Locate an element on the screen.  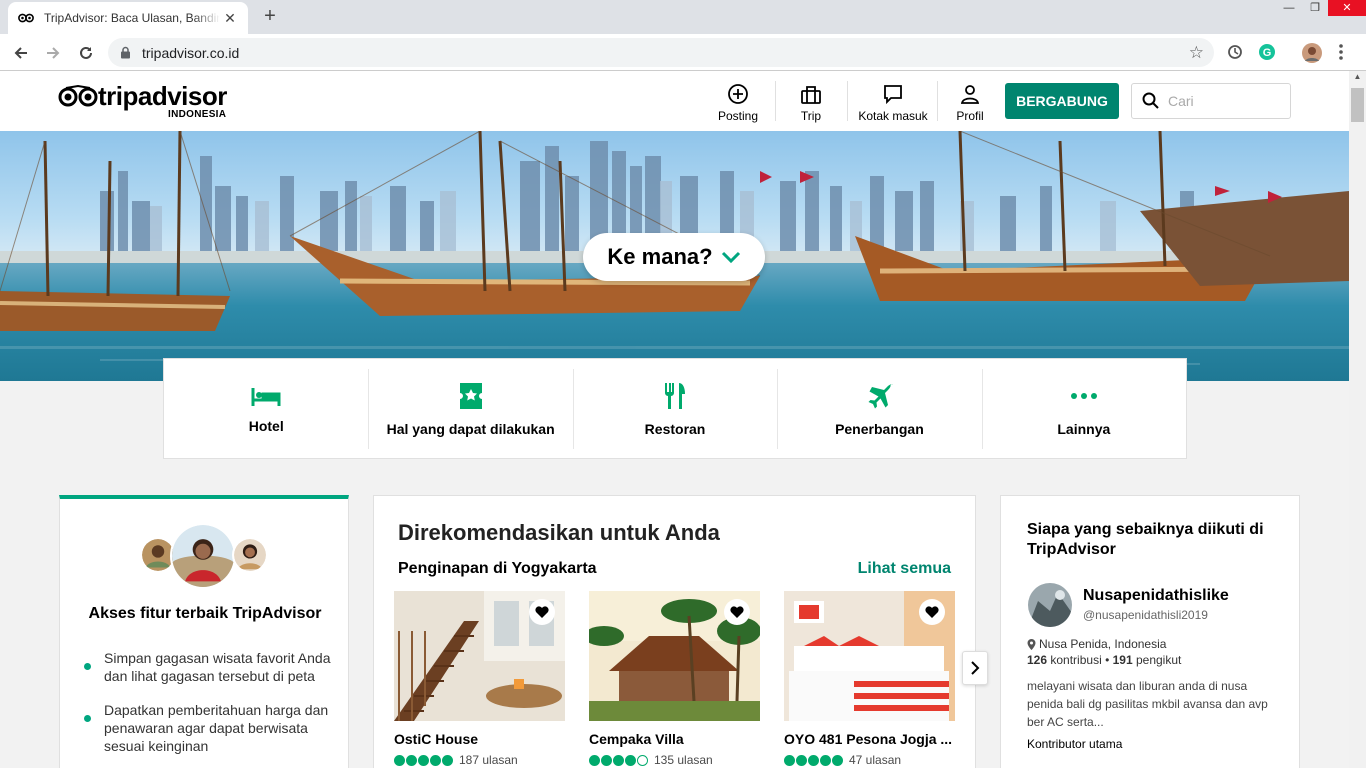
nav-divider is located at coordinates (937, 101).